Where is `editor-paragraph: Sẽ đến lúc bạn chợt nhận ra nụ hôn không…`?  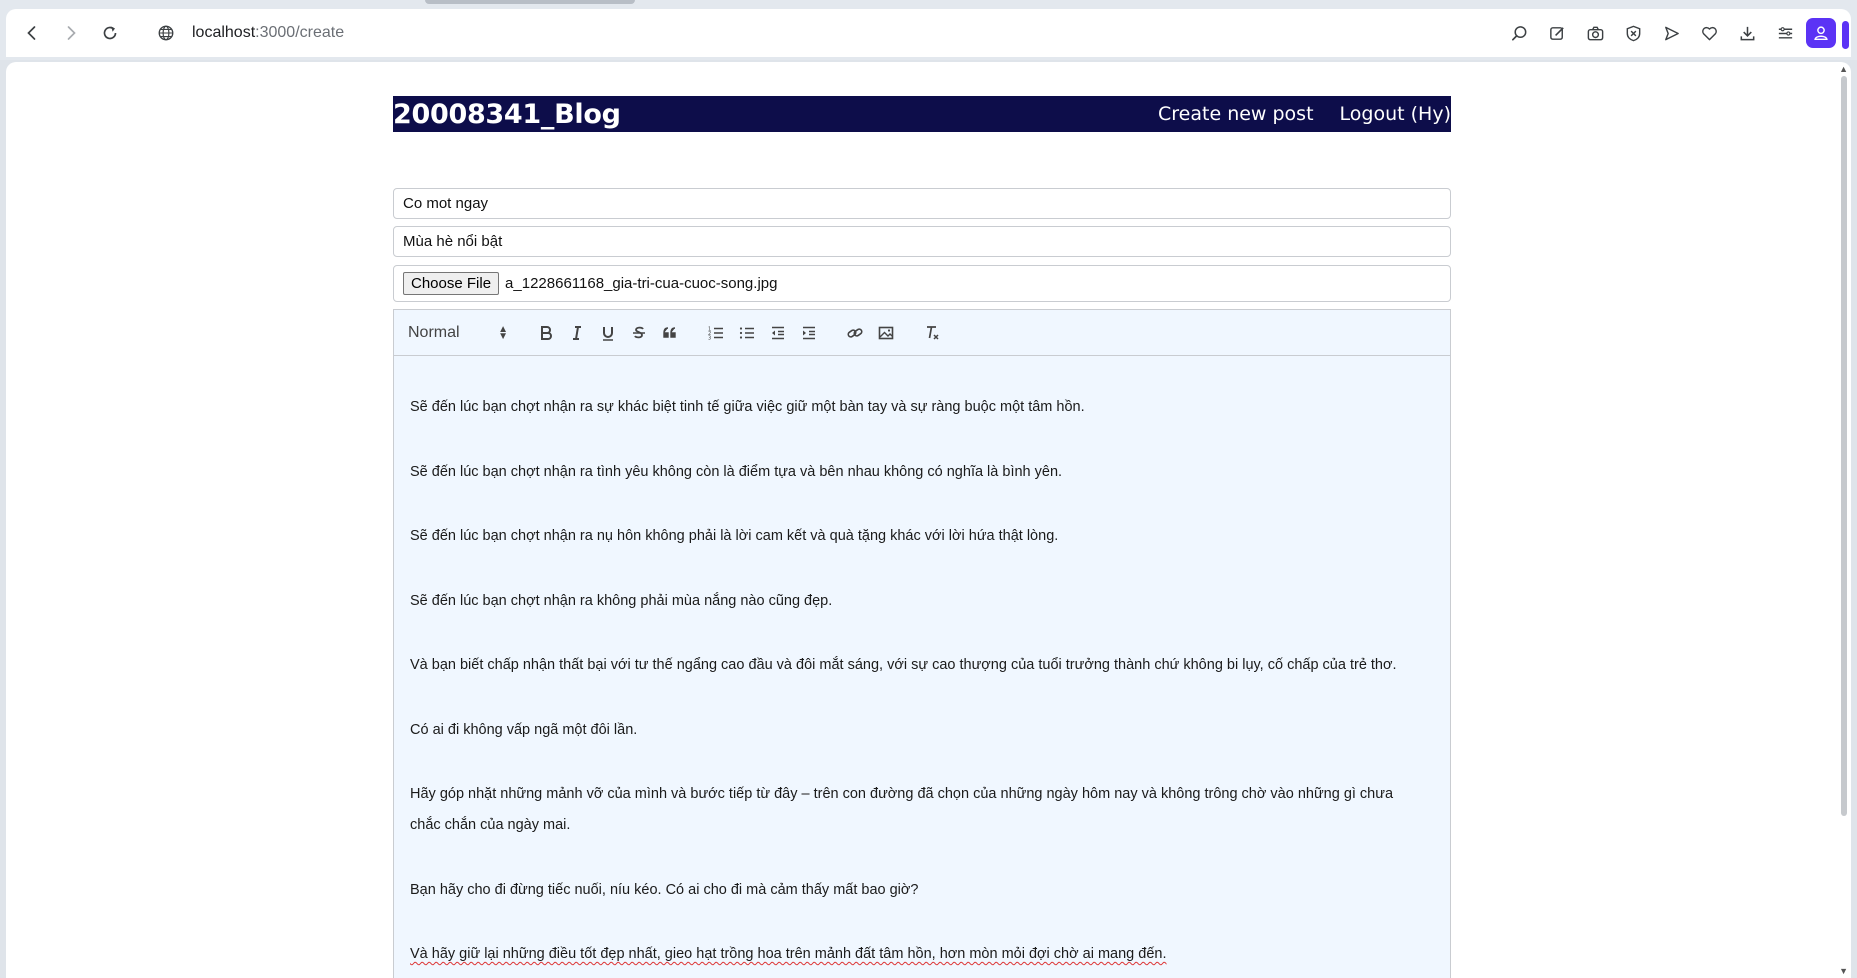 editor-paragraph: Sẽ đến lúc bạn chợt nhận ra nụ hôn không… is located at coordinates (734, 536).